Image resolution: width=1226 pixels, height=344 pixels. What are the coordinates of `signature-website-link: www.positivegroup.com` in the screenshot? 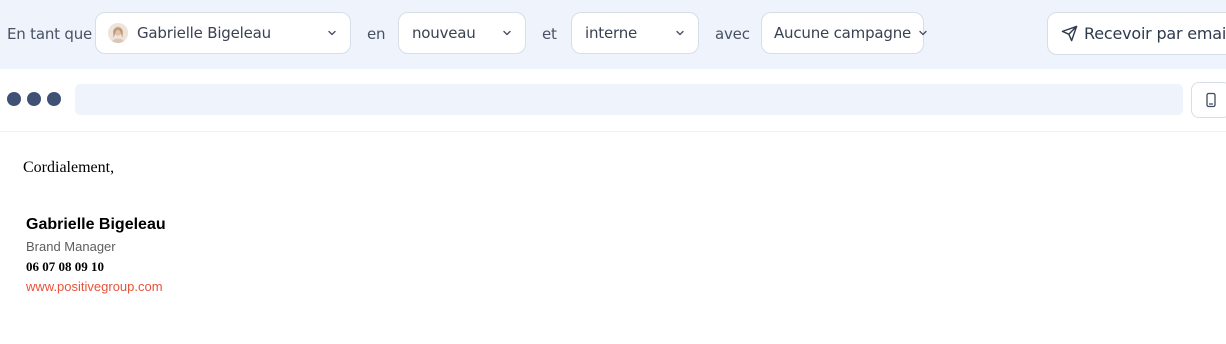 It's located at (94, 286).